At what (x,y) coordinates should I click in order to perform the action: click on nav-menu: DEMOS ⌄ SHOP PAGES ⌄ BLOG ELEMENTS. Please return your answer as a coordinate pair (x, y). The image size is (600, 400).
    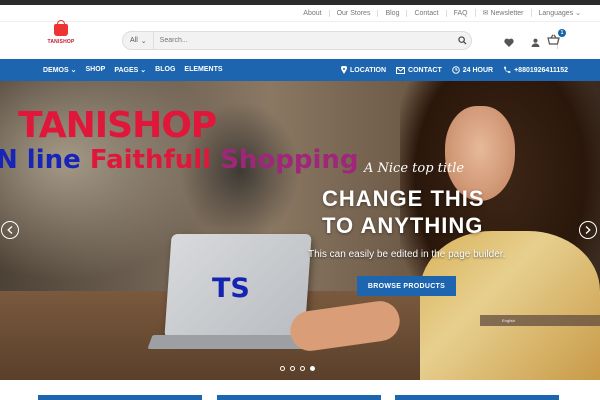
    Looking at the image, I should click on (133, 70).